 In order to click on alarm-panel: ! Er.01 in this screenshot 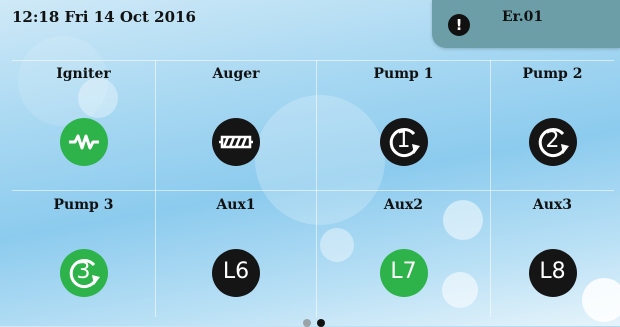, I will do `click(526, 24)`.